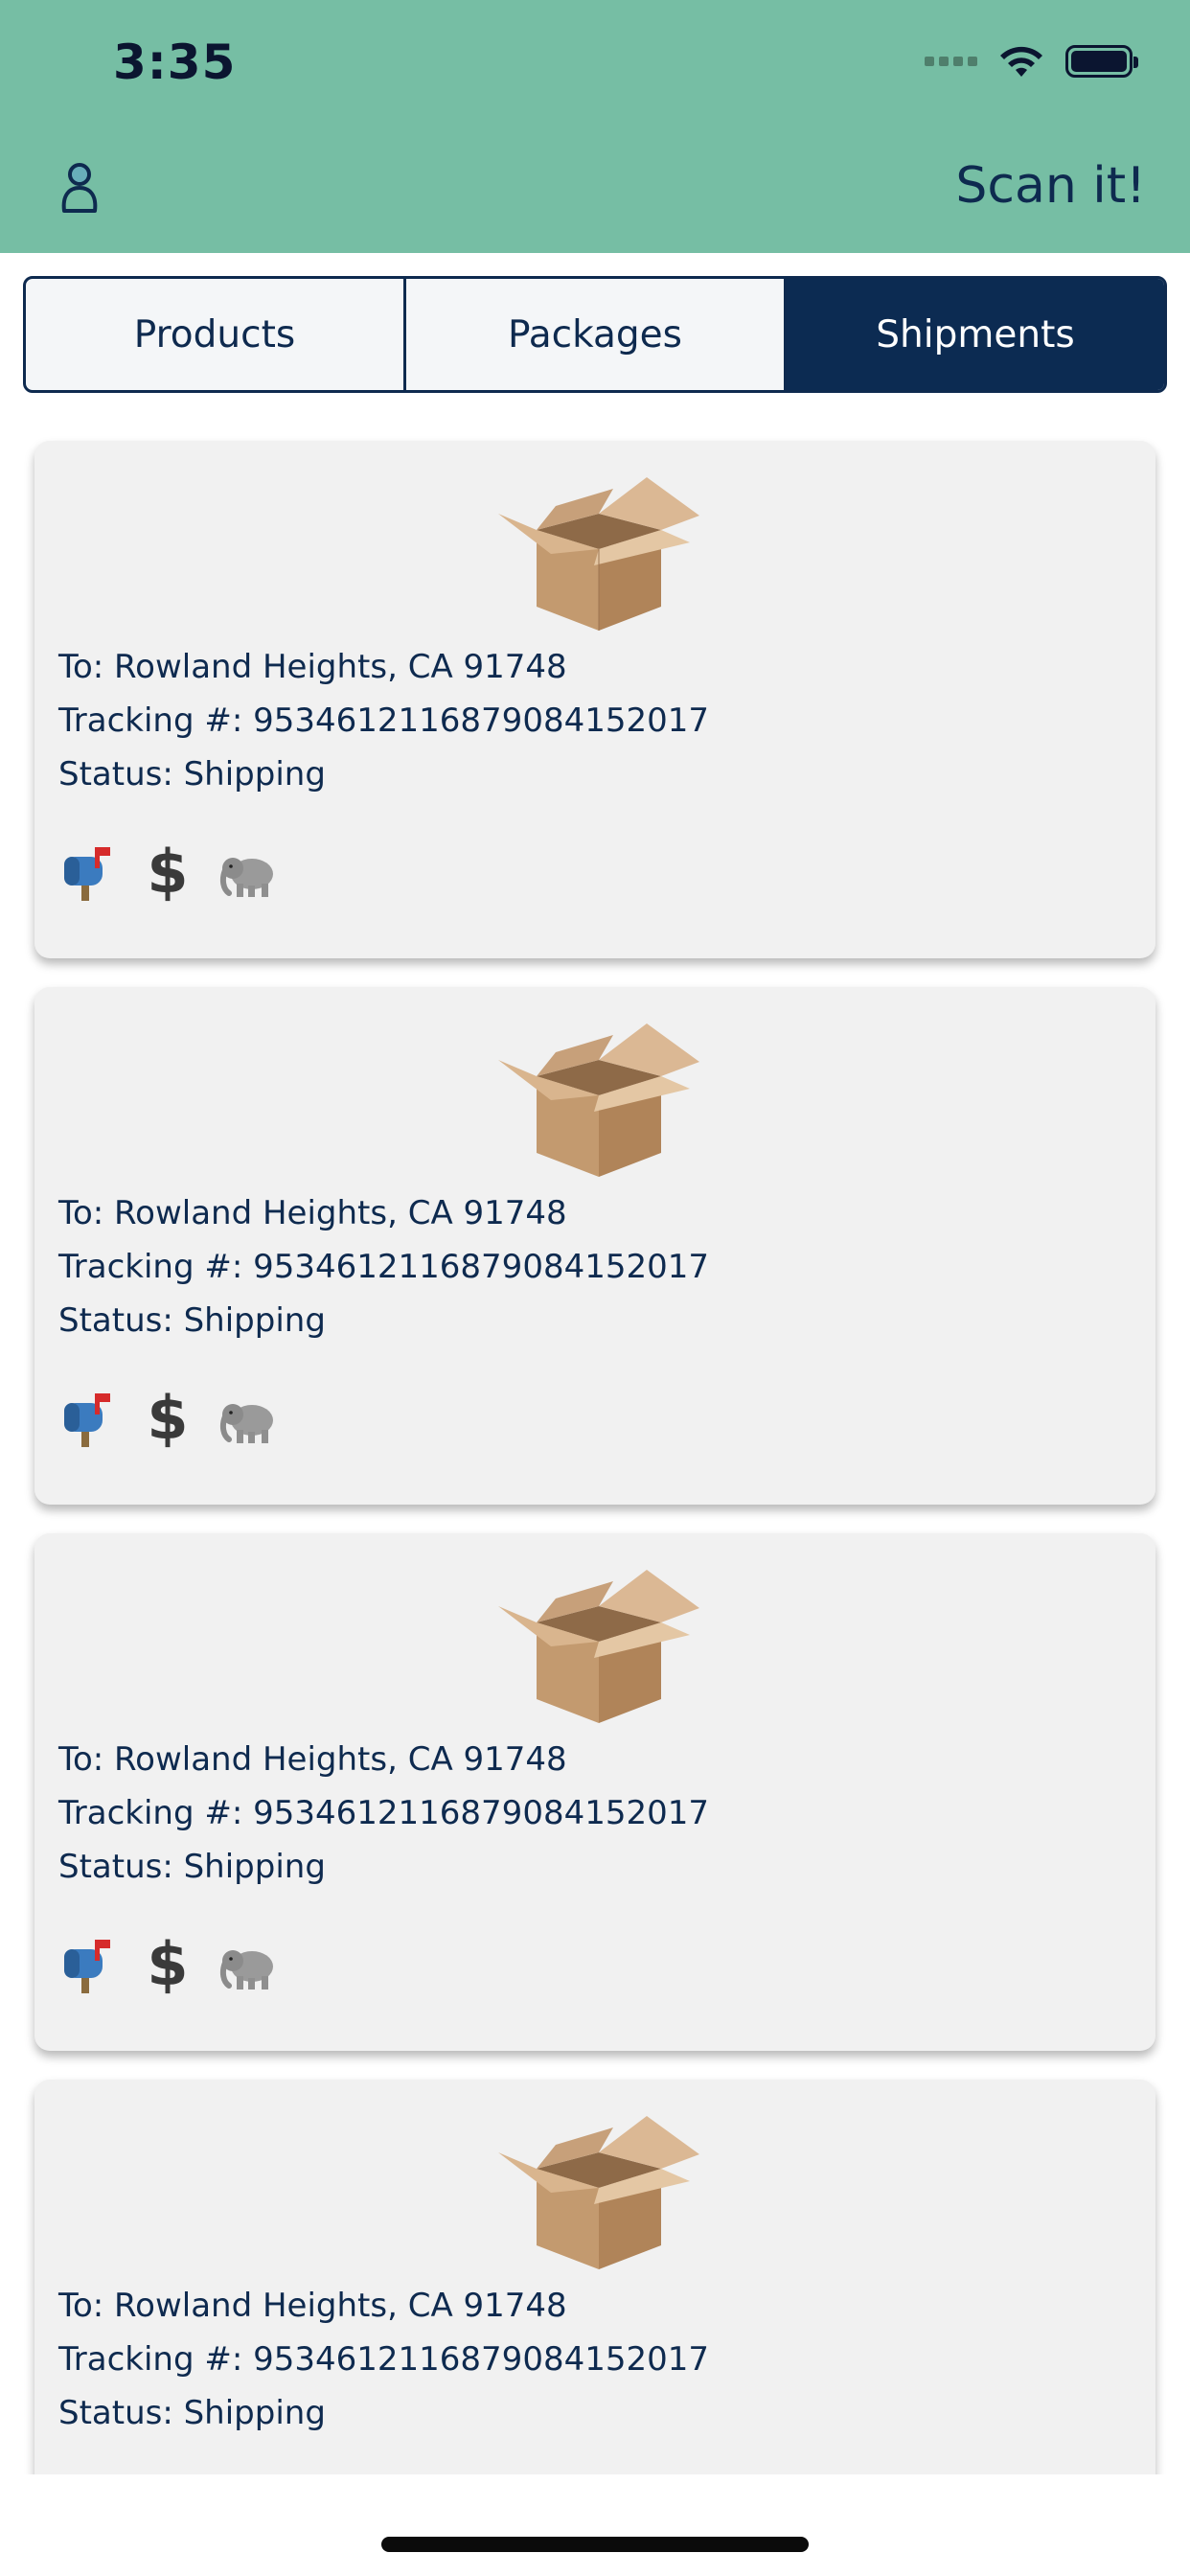  I want to click on app-header: 3:35 Scan it!, so click(595, 126).